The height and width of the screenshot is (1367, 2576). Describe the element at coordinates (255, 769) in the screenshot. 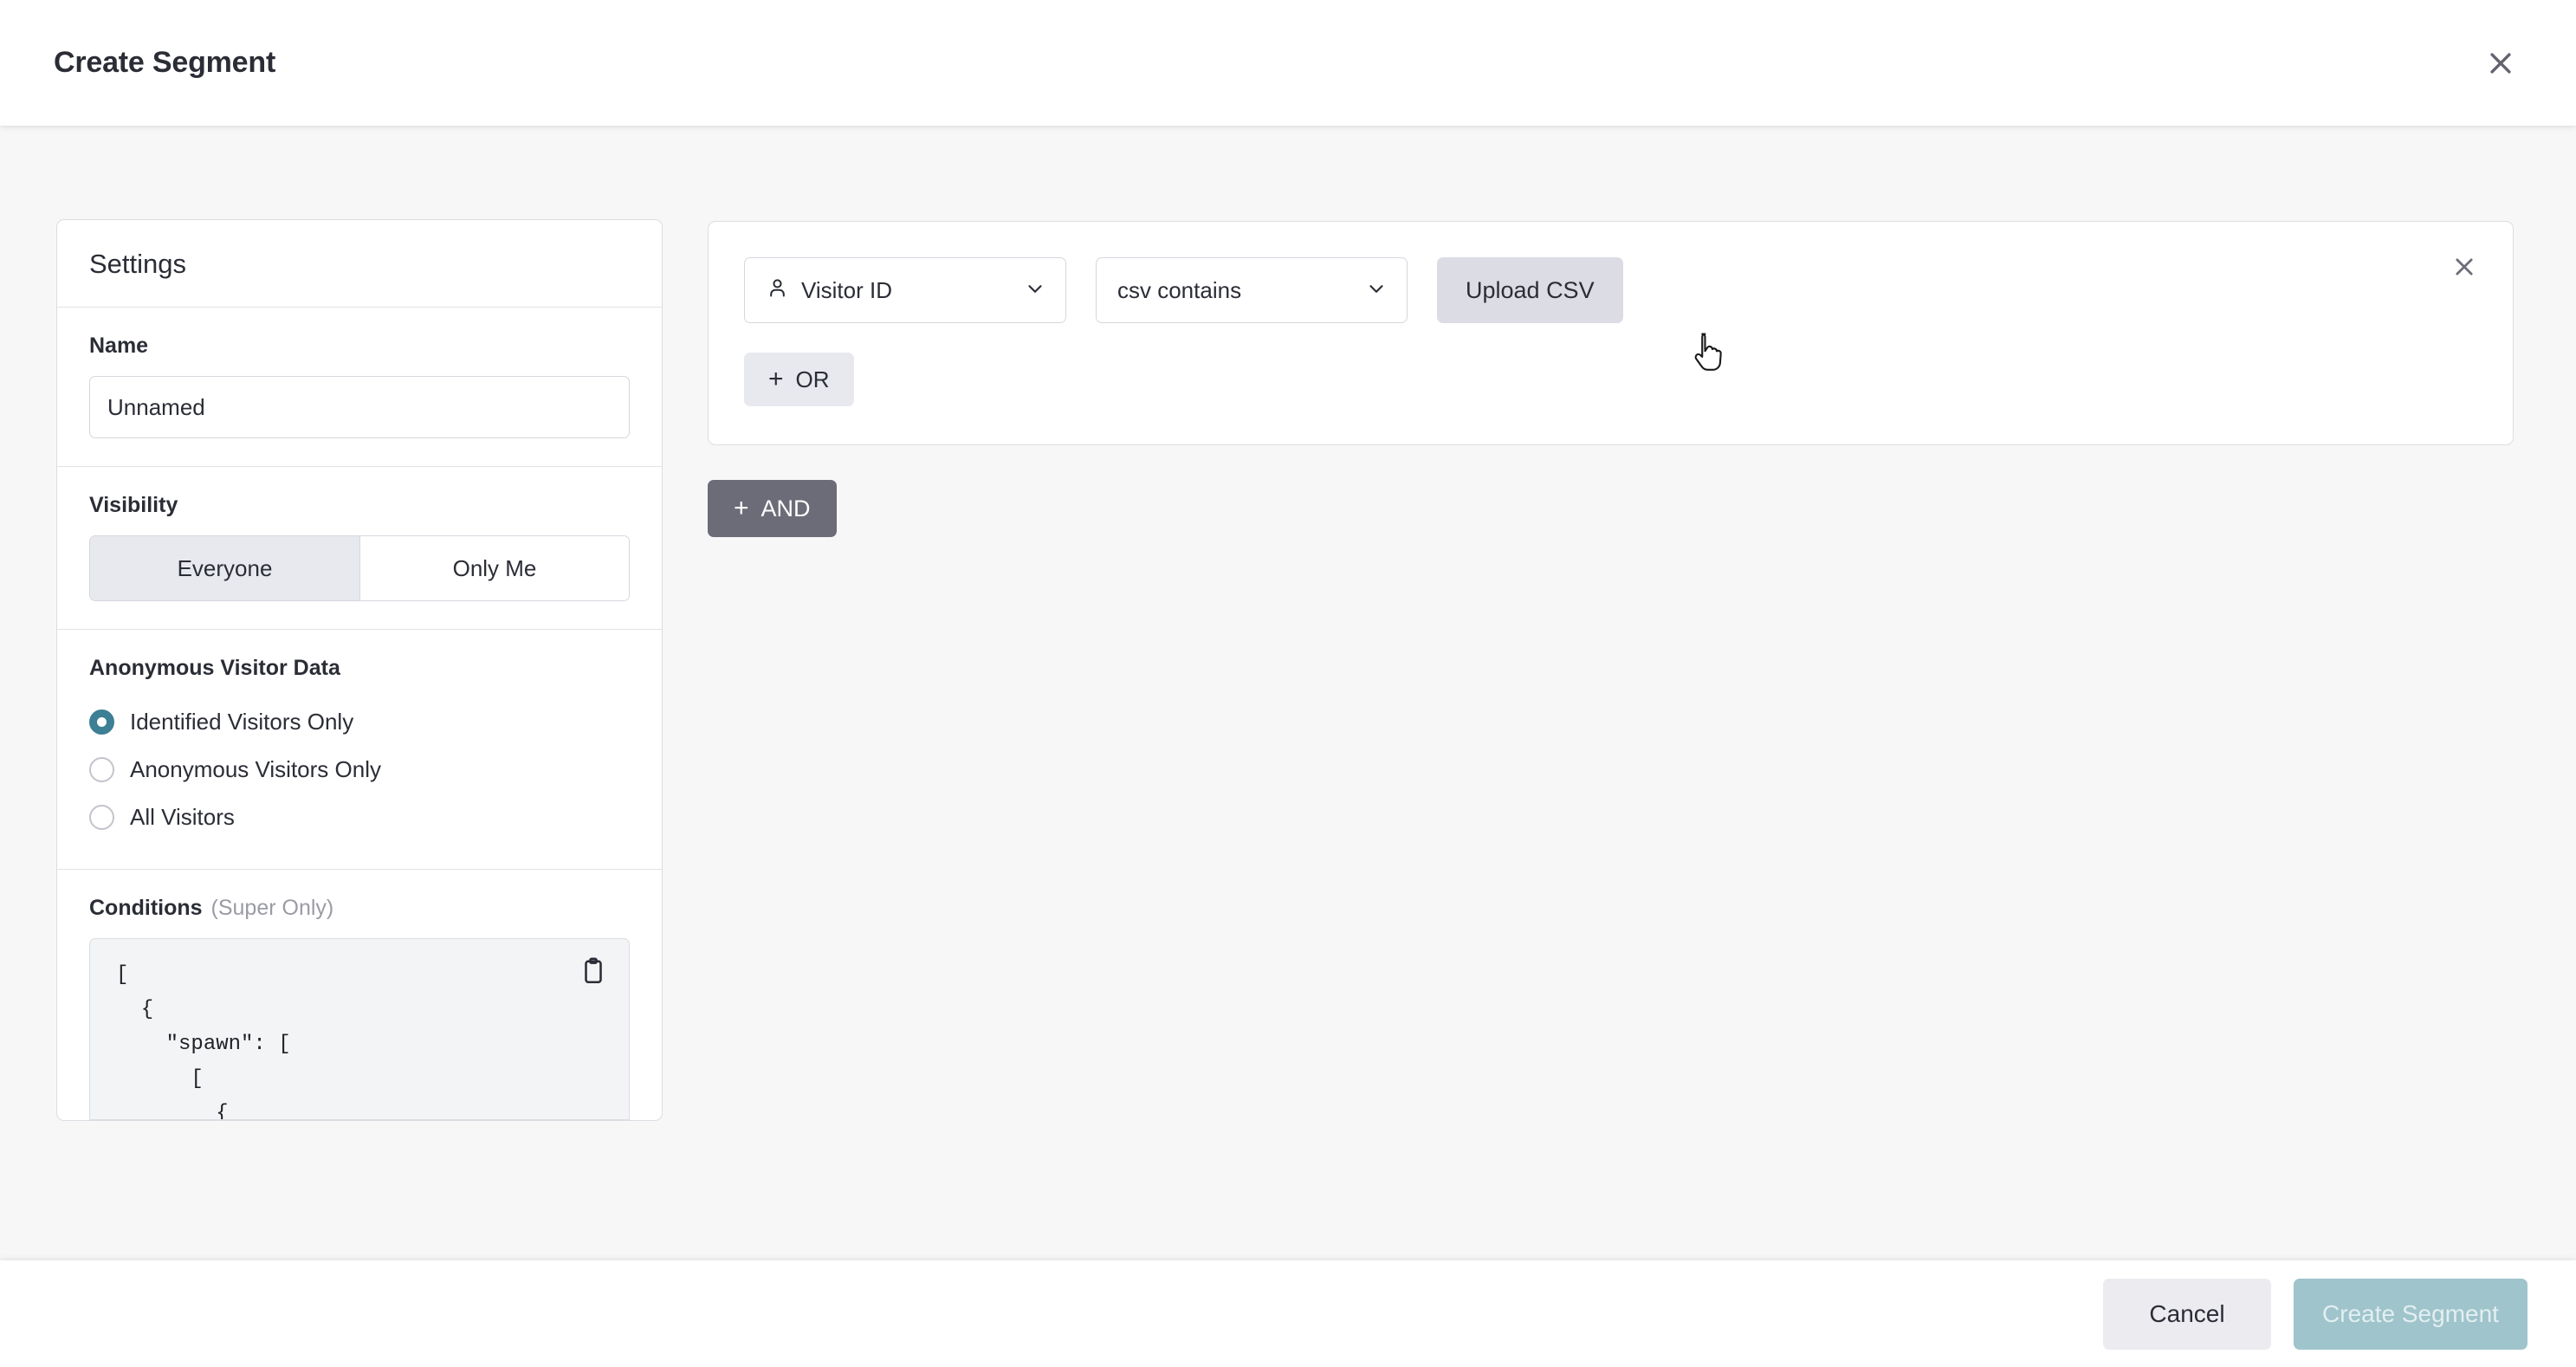

I see `radio-label: Anonymous Visitors Only` at that location.